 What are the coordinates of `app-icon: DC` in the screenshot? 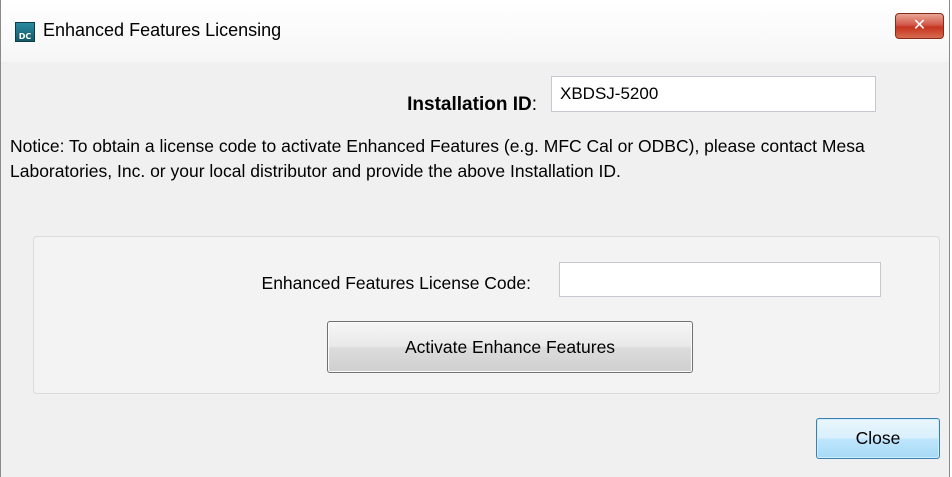 It's located at (25, 32).